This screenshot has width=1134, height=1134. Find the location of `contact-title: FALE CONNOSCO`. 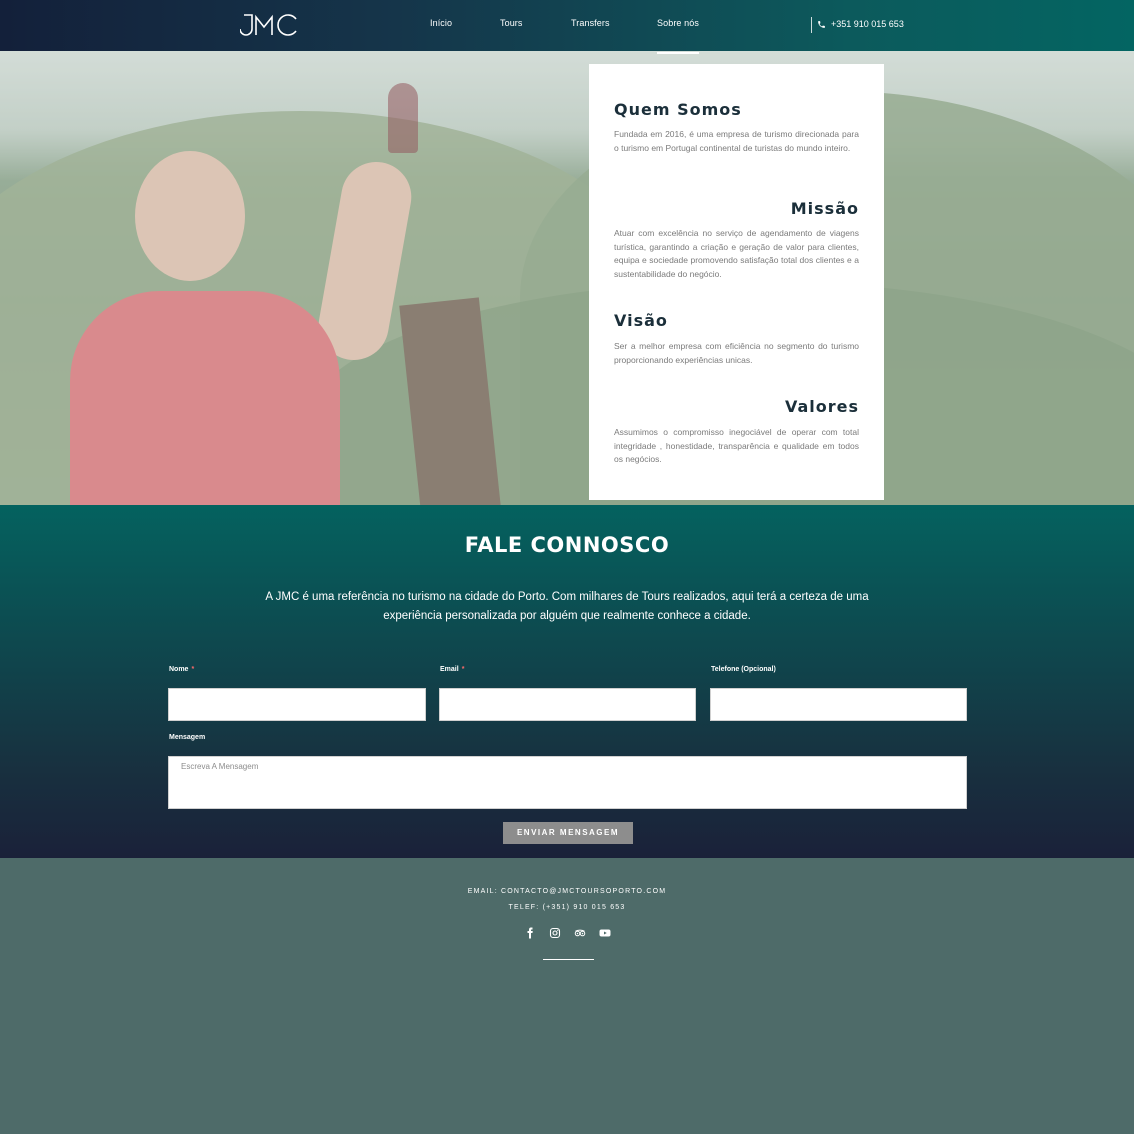

contact-title: FALE CONNOSCO is located at coordinates (567, 545).